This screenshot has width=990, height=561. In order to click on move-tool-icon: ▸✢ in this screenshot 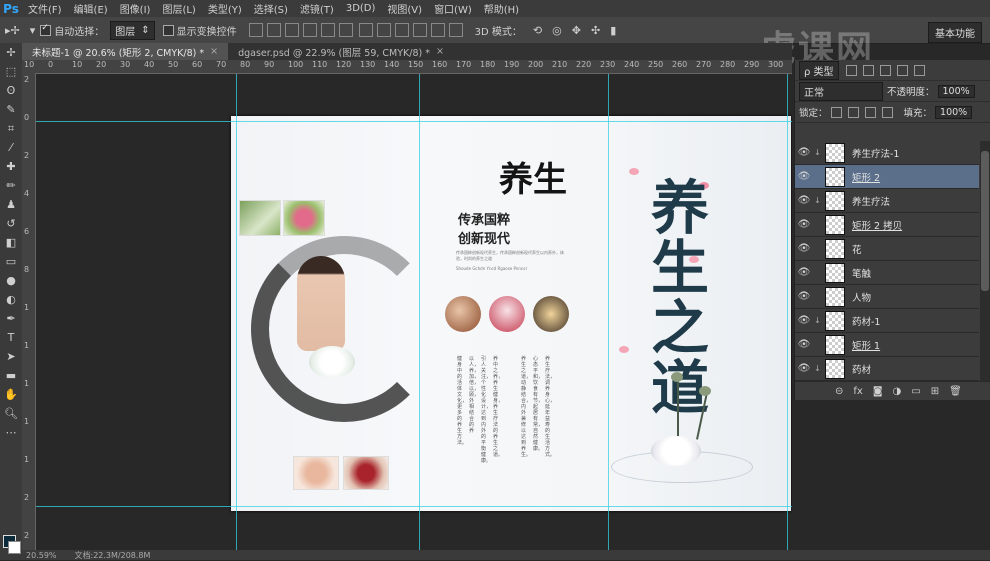, I will do `click(12, 30)`.